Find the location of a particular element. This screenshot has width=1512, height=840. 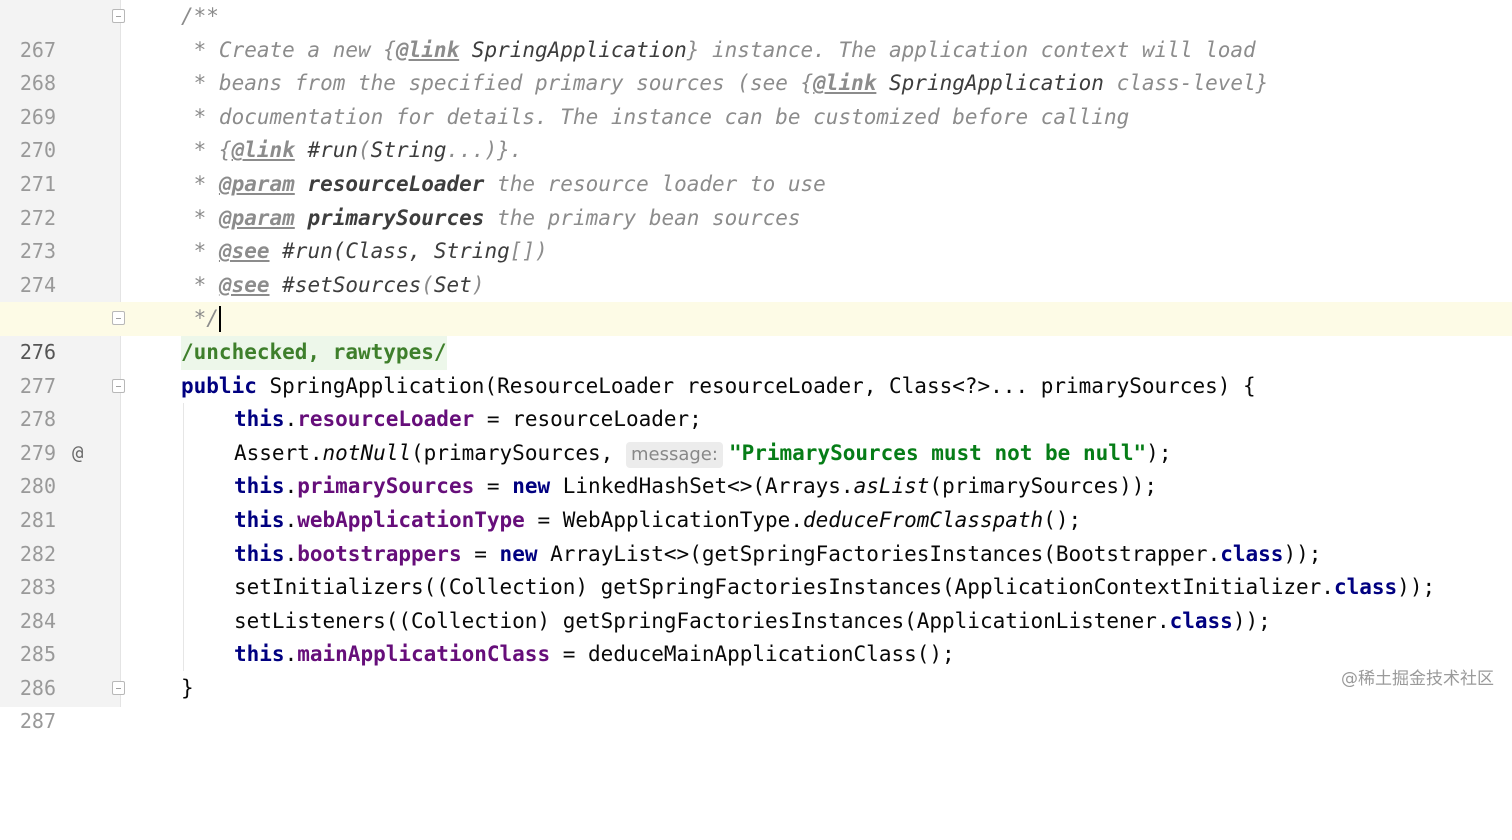

code-line: 271 * {@link #run(String...)}. is located at coordinates (756, 165).